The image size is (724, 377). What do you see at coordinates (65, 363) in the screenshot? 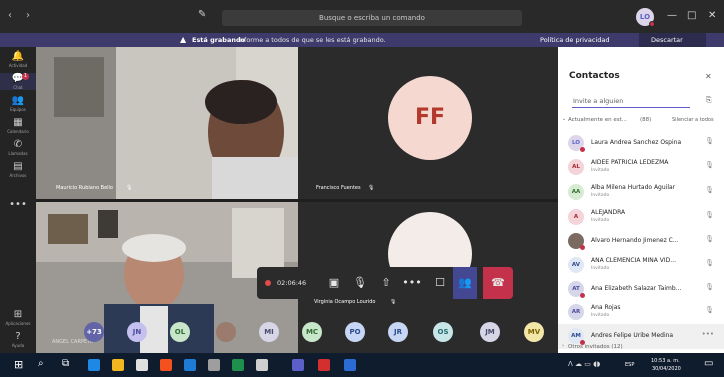
I see `task-view-icon: ⧉` at bounding box center [65, 363].